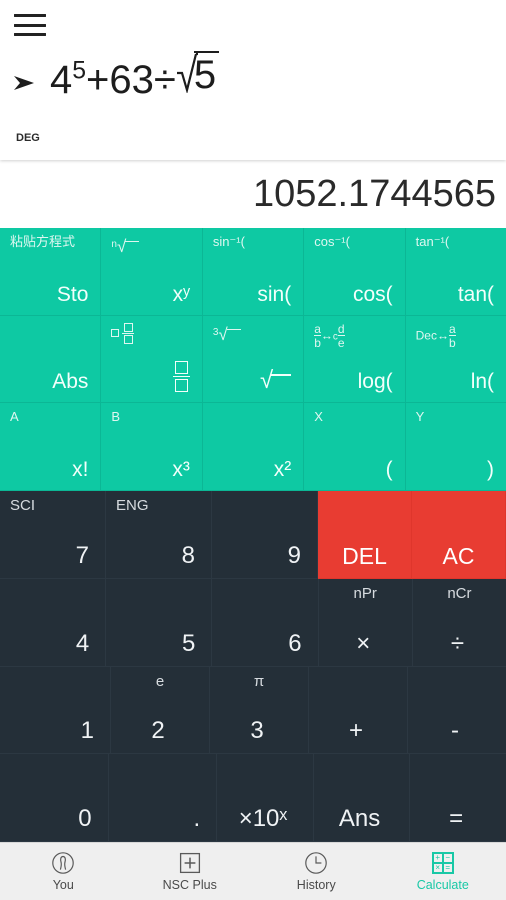 This screenshot has width=506, height=900. What do you see at coordinates (43, 241) in the screenshot?
I see `key-sec-label: 粘贴方程式` at bounding box center [43, 241].